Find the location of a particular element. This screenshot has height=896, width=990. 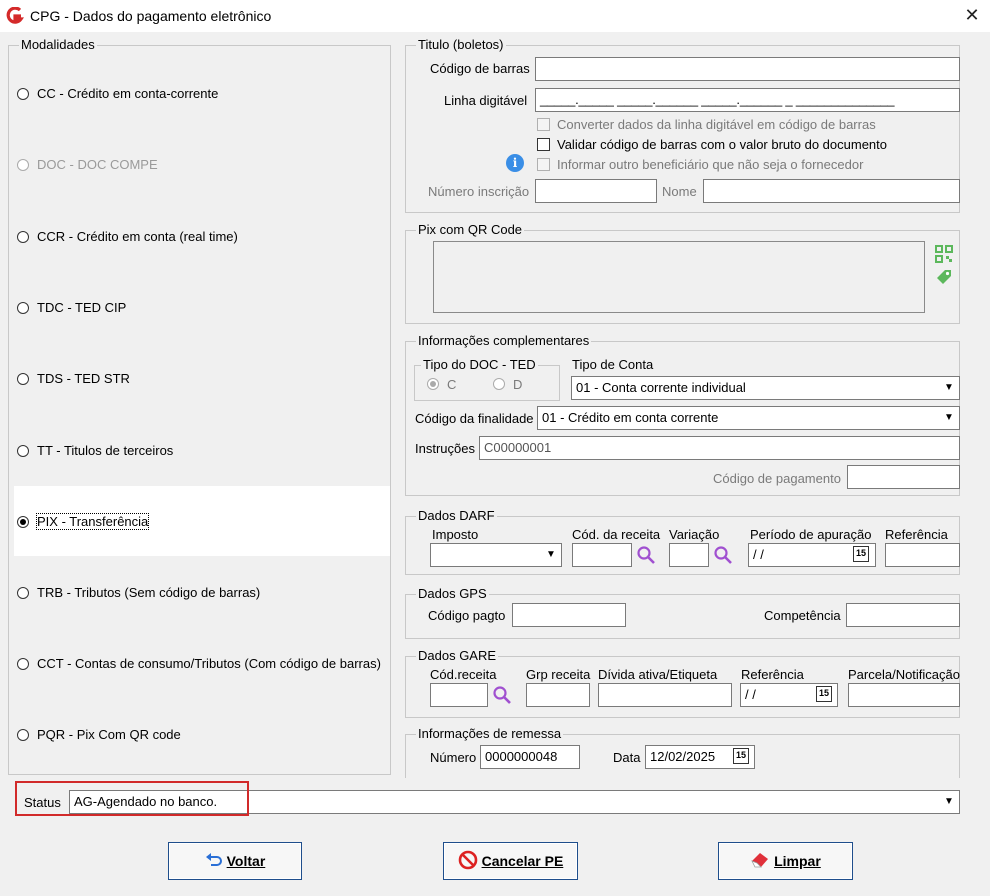

codigo-barras-input is located at coordinates (747, 69).